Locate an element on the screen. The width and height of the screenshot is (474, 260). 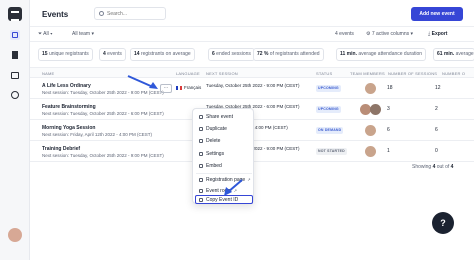
menu-item-event-room: Event room ↗ is located at coordinates (226, 190).